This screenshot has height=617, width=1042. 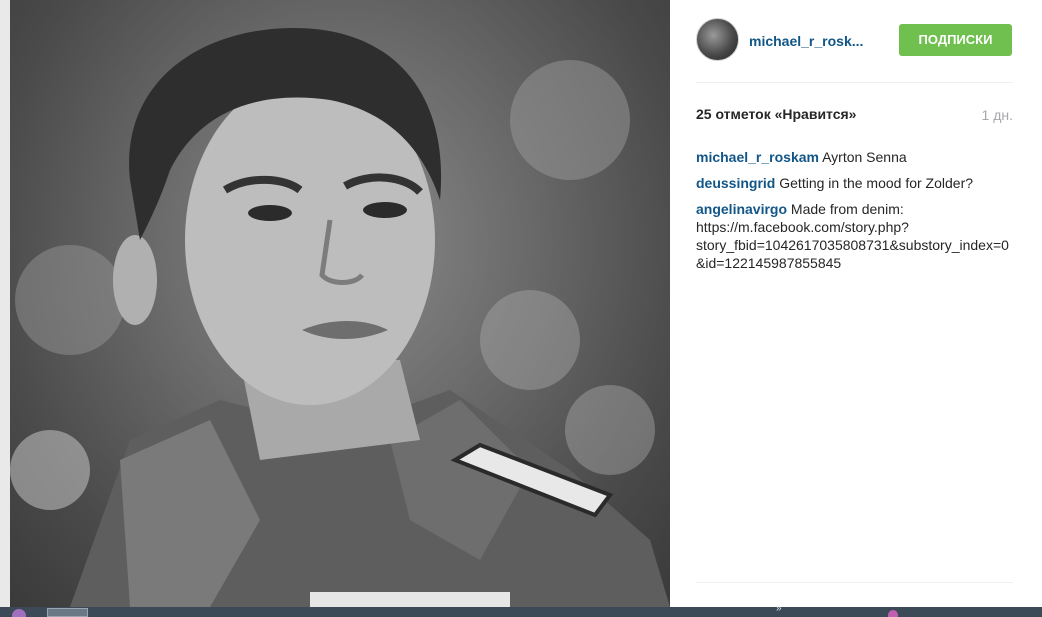 I want to click on likes-count: 25 отметок «Нравится», so click(x=776, y=114).